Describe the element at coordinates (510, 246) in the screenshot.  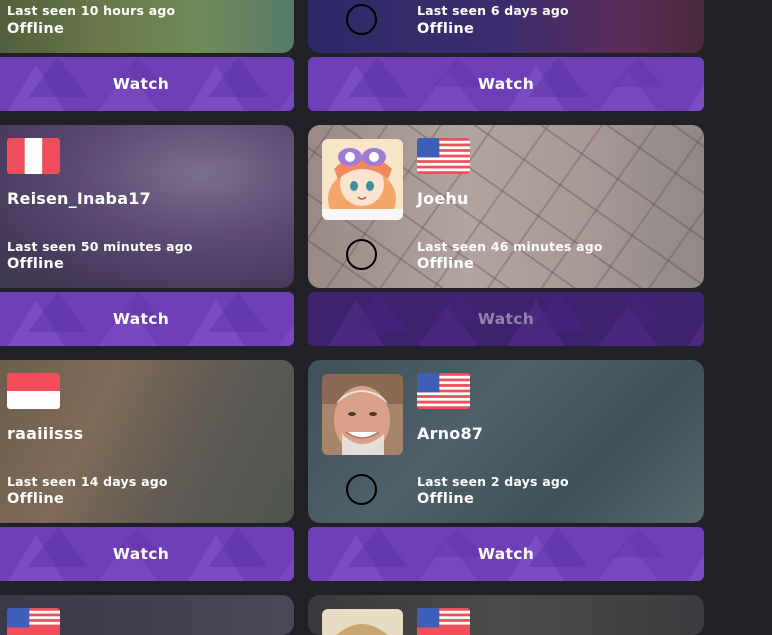
I see `last-seen-text: Last seen 46 minutes ago` at that location.